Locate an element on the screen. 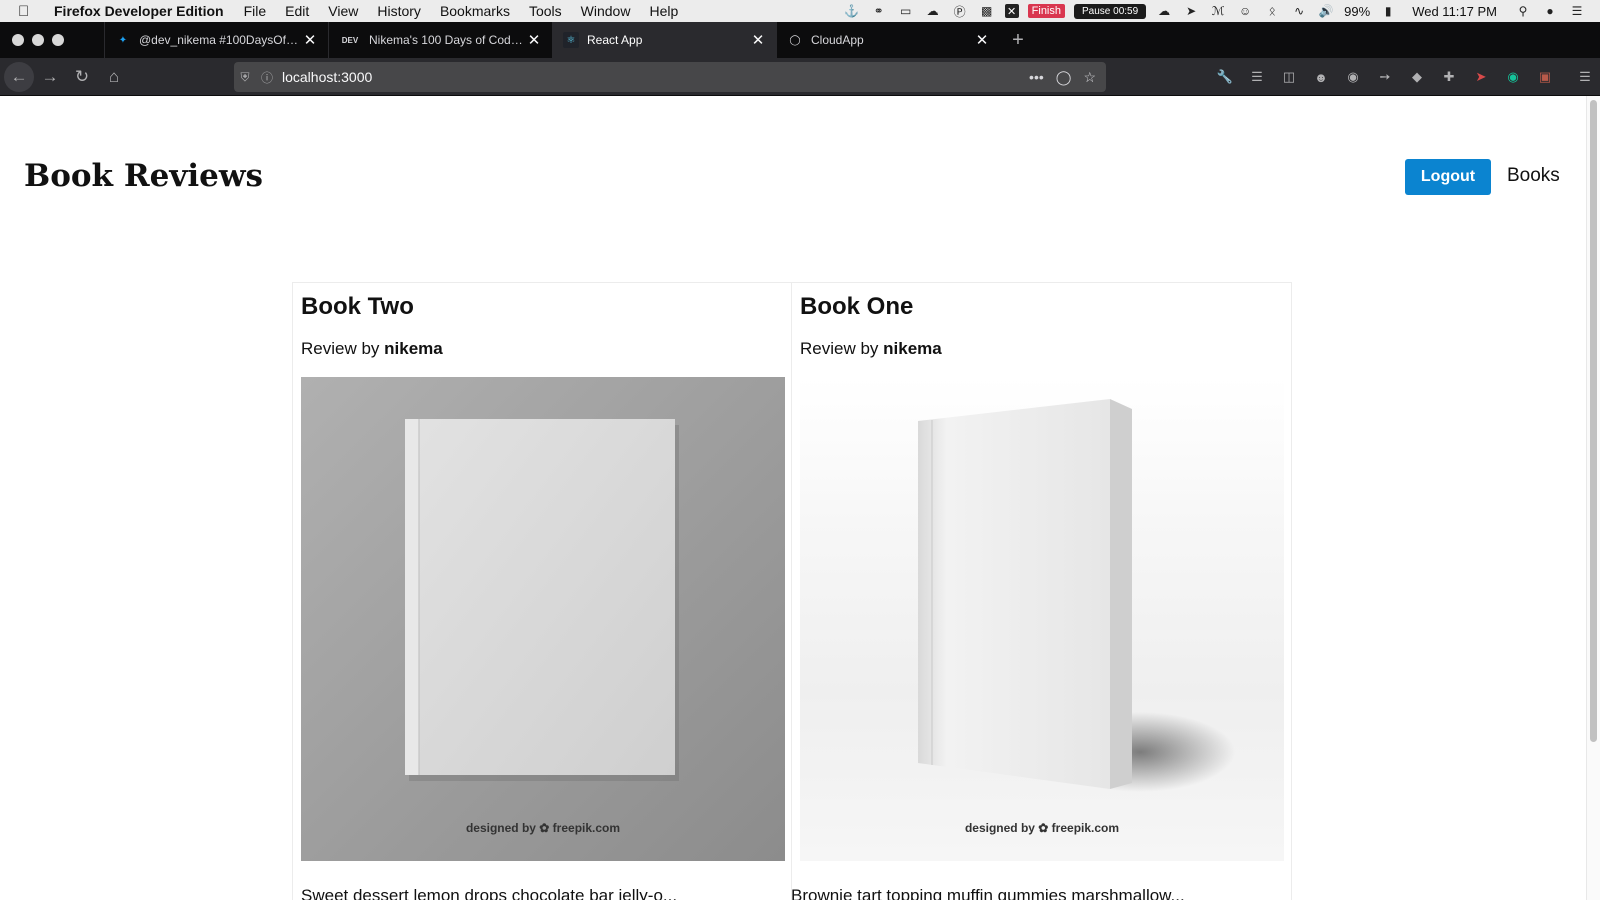  extension-a-icon: ◉ is located at coordinates (1353, 77).